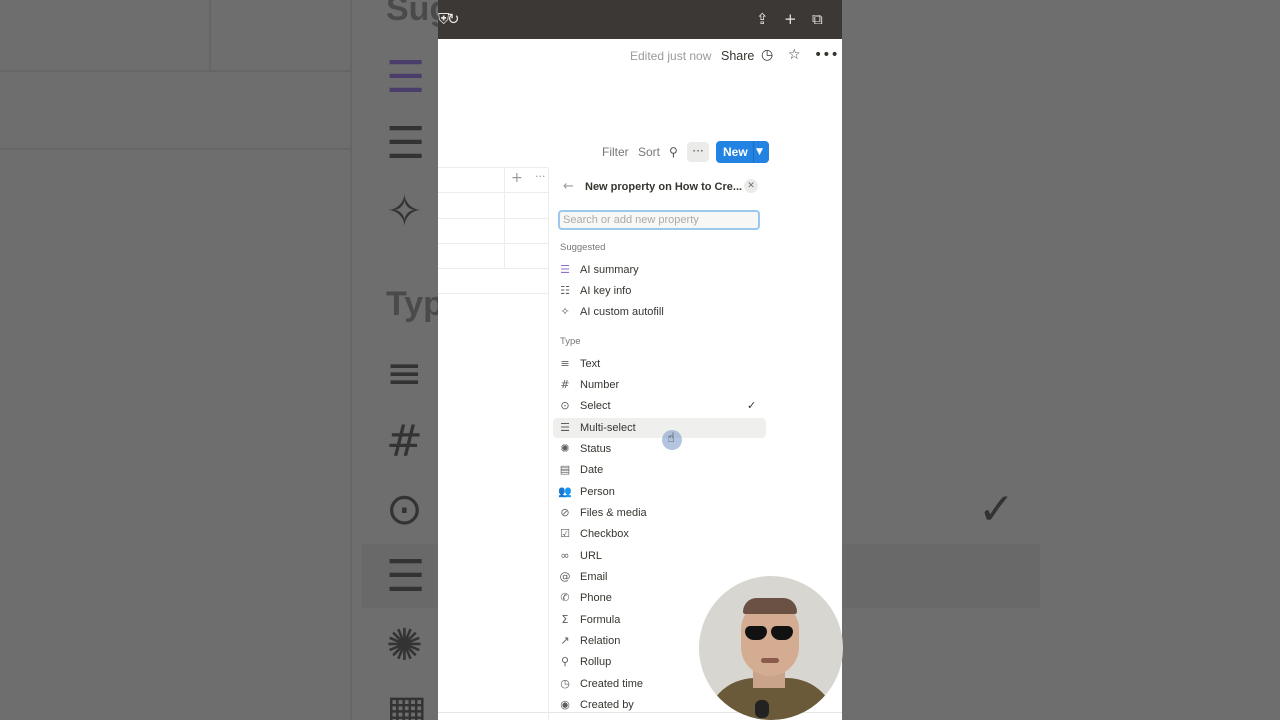  I want to click on filter-button: Filter, so click(615, 152).